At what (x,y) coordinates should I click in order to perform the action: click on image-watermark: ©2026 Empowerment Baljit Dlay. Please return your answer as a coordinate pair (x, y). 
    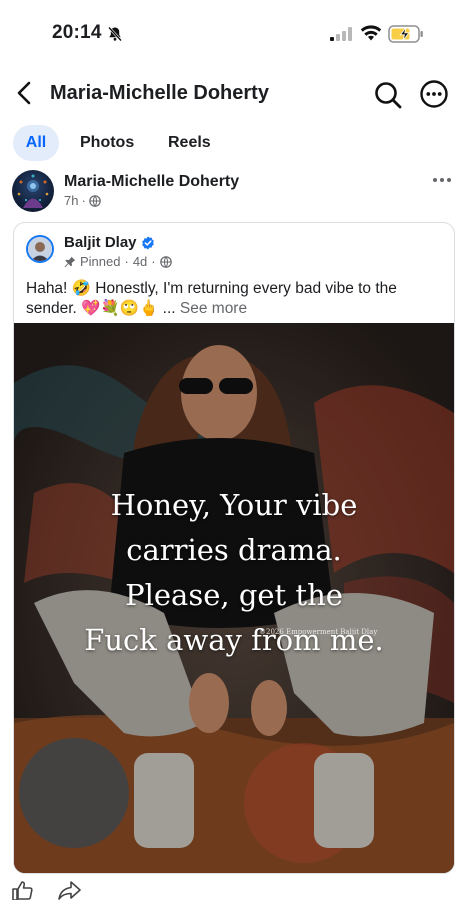
    Looking at the image, I should click on (318, 632).